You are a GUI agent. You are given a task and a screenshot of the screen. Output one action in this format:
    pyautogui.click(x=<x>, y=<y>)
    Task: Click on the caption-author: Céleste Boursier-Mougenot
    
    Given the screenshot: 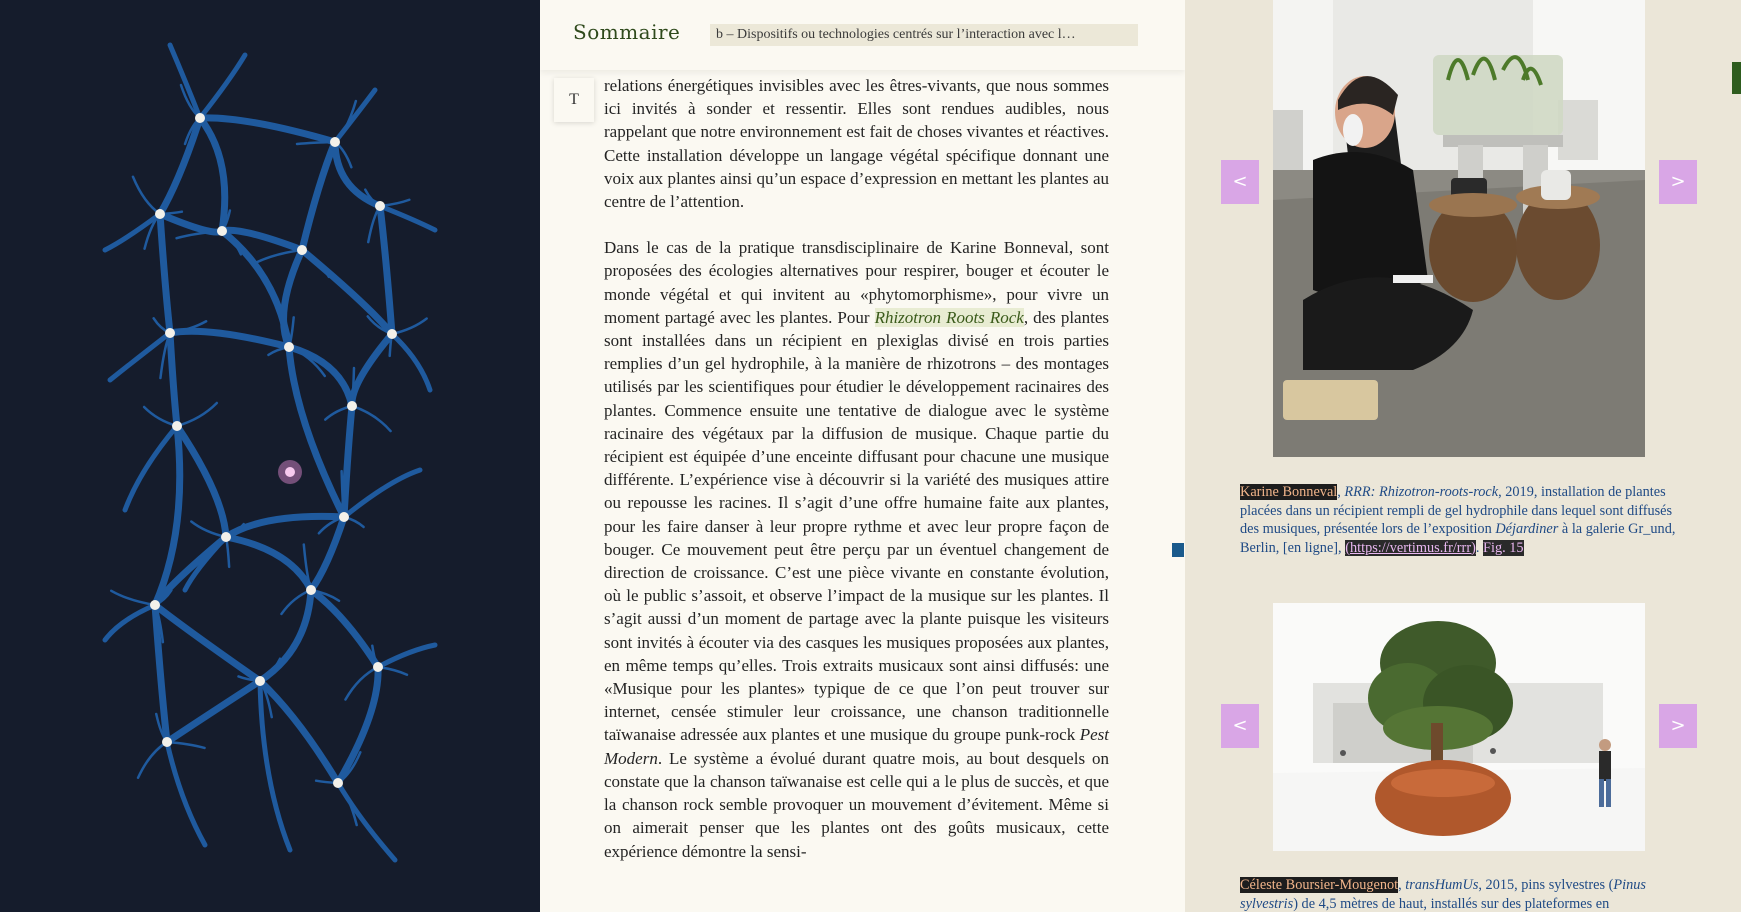 What is the action you would take?
    pyautogui.click(x=1319, y=885)
    